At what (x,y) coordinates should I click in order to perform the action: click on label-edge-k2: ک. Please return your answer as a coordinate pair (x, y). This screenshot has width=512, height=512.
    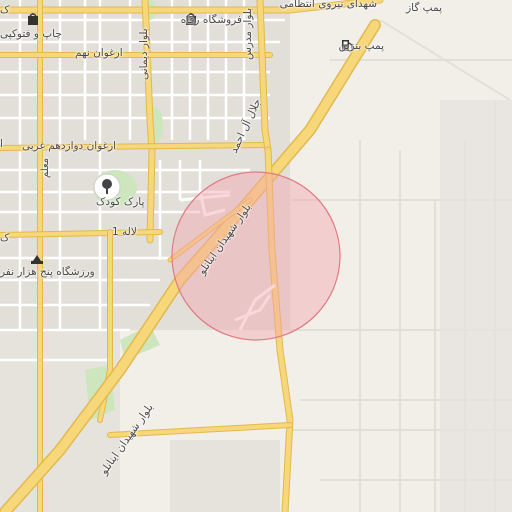
    Looking at the image, I should click on (5, 10).